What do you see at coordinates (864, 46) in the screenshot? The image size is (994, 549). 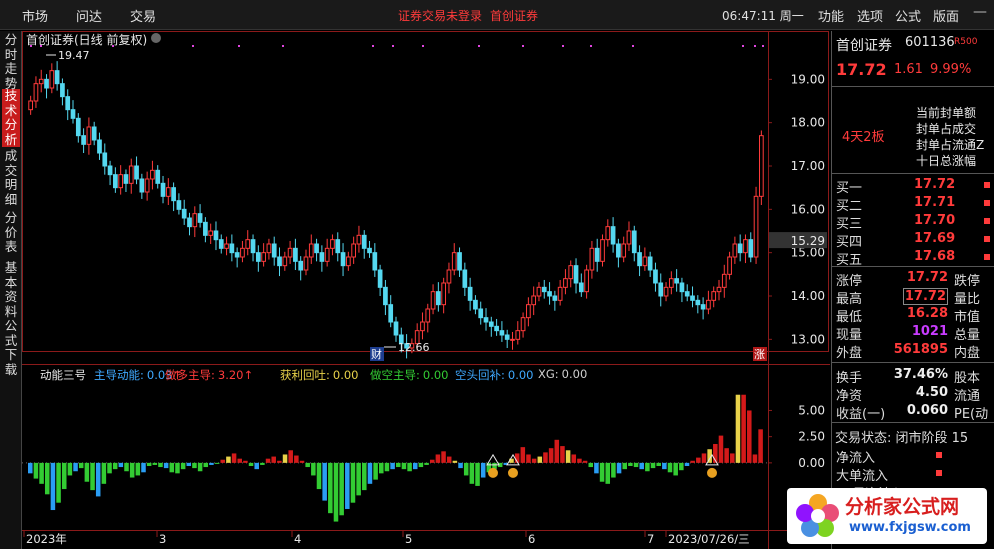 I see `stock-name: 首创证券` at bounding box center [864, 46].